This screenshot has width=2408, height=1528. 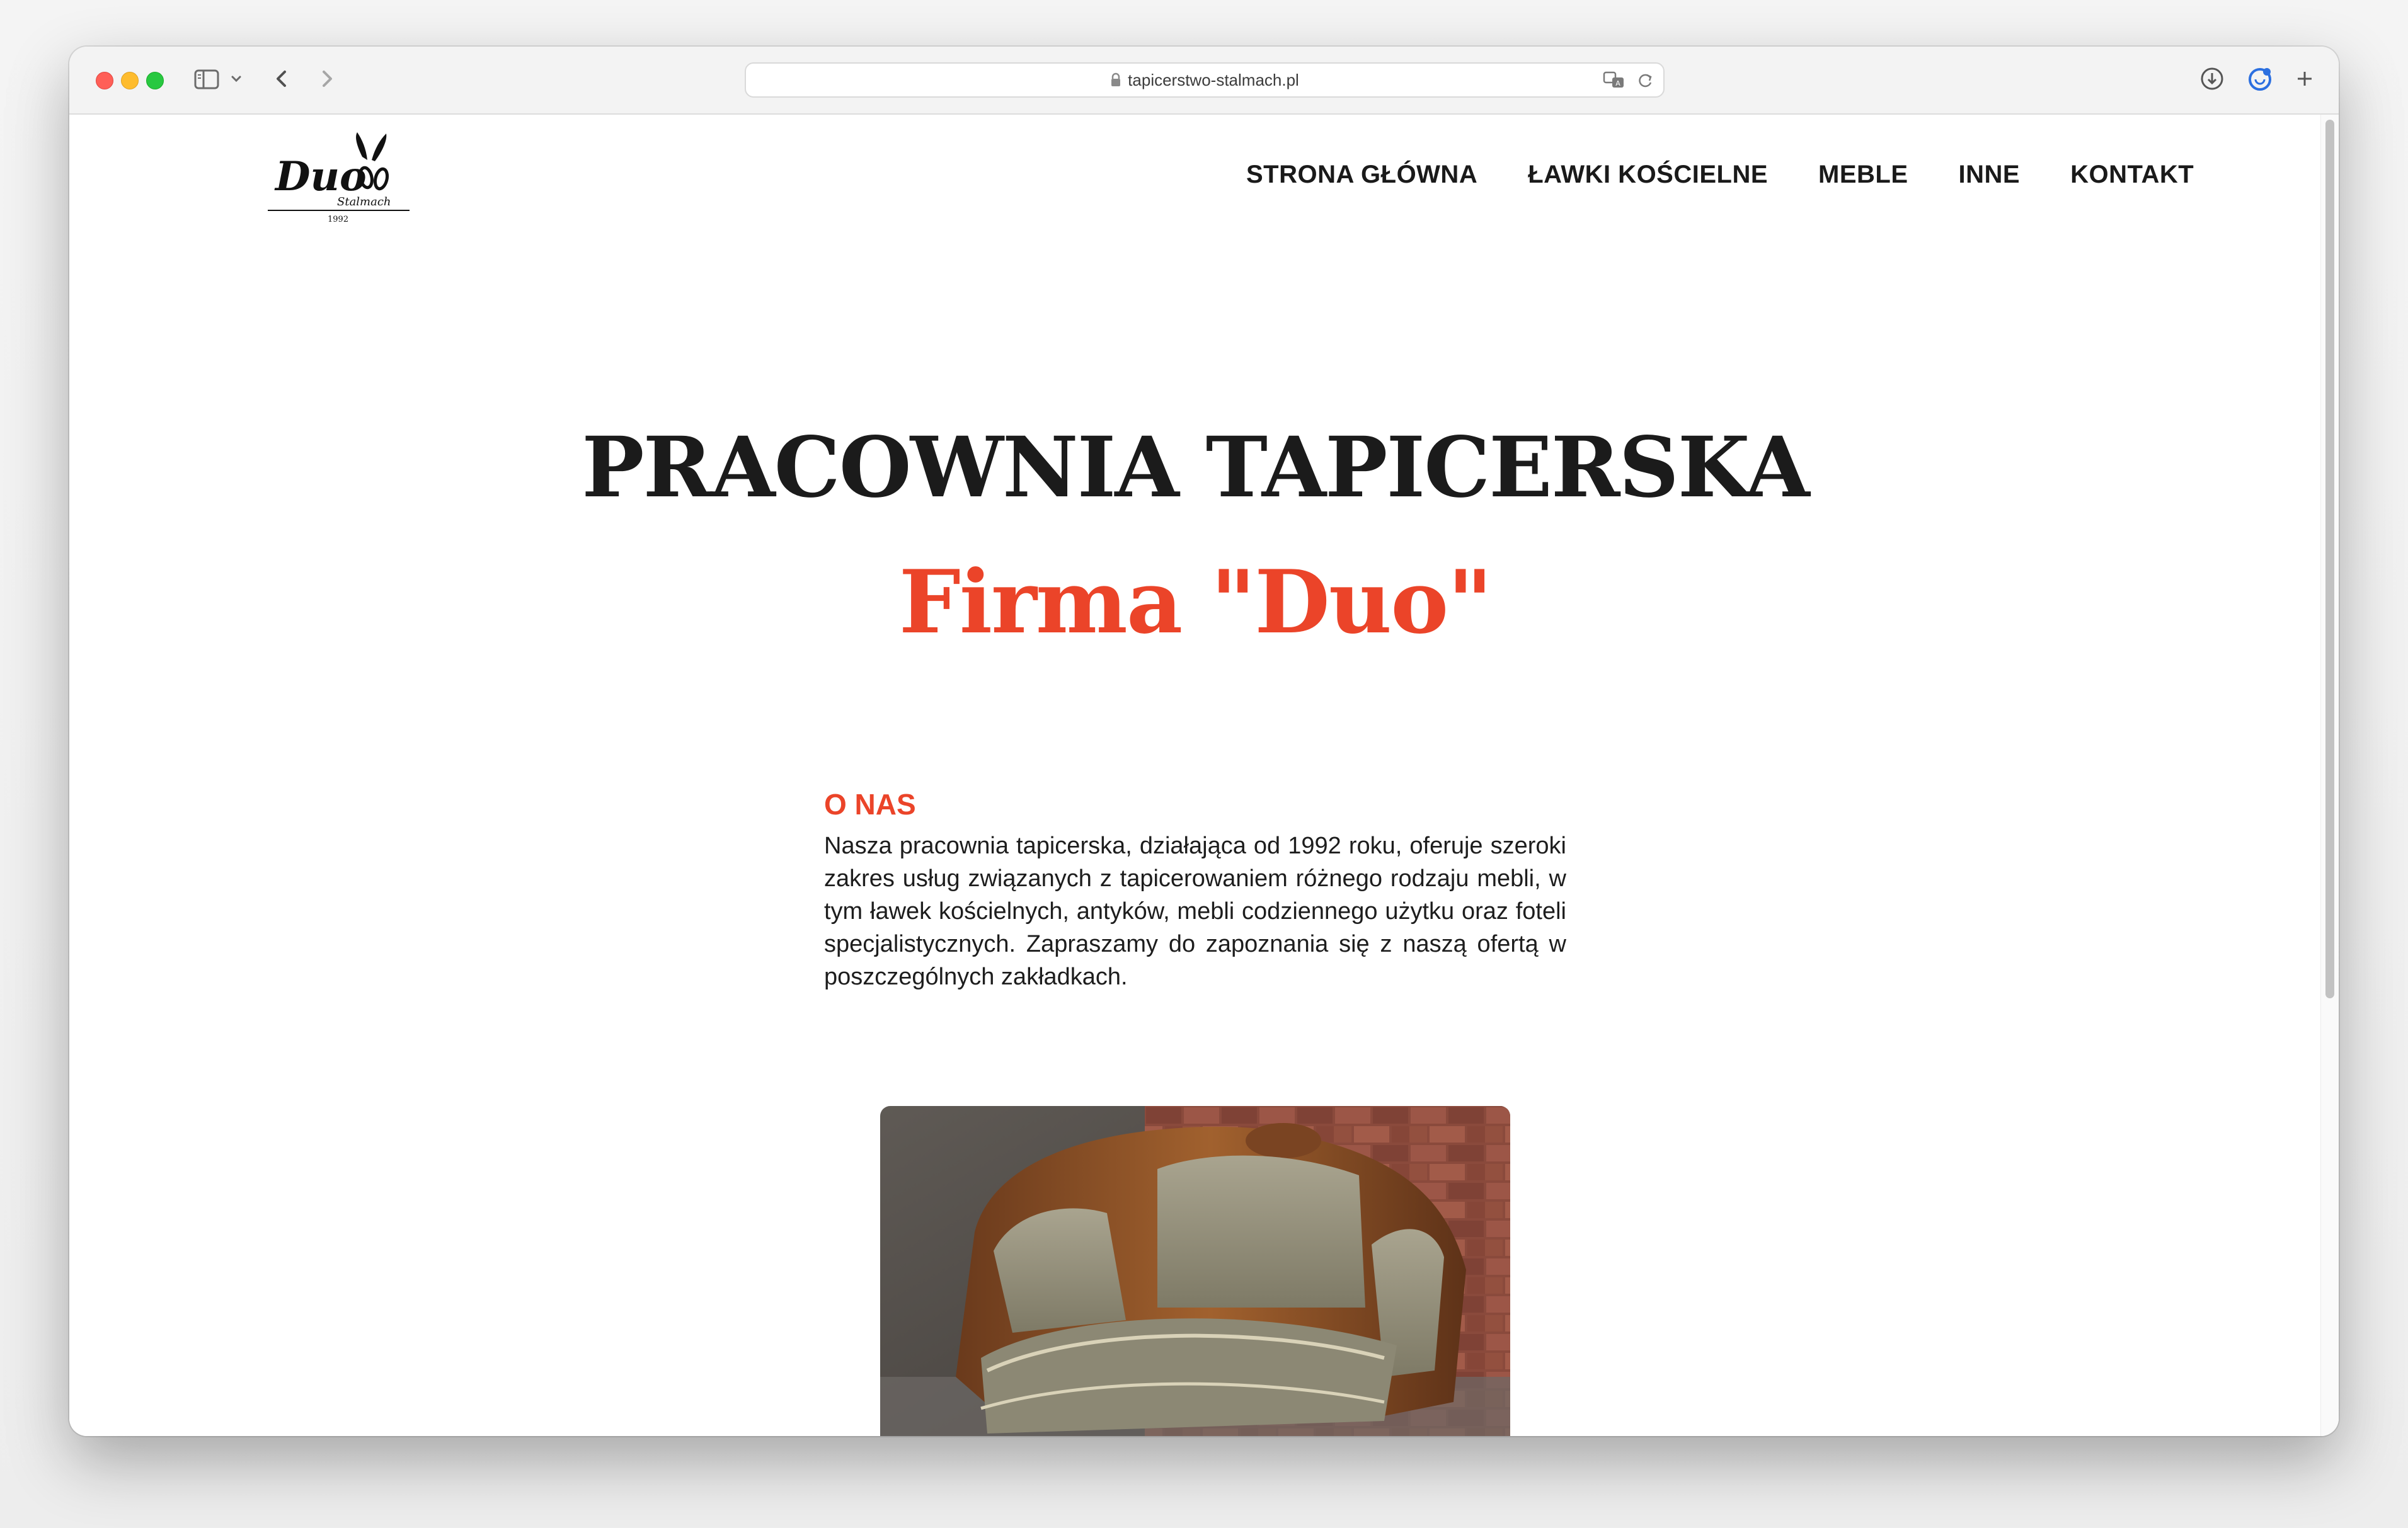 What do you see at coordinates (236, 78) in the screenshot?
I see `chevron-down-icon` at bounding box center [236, 78].